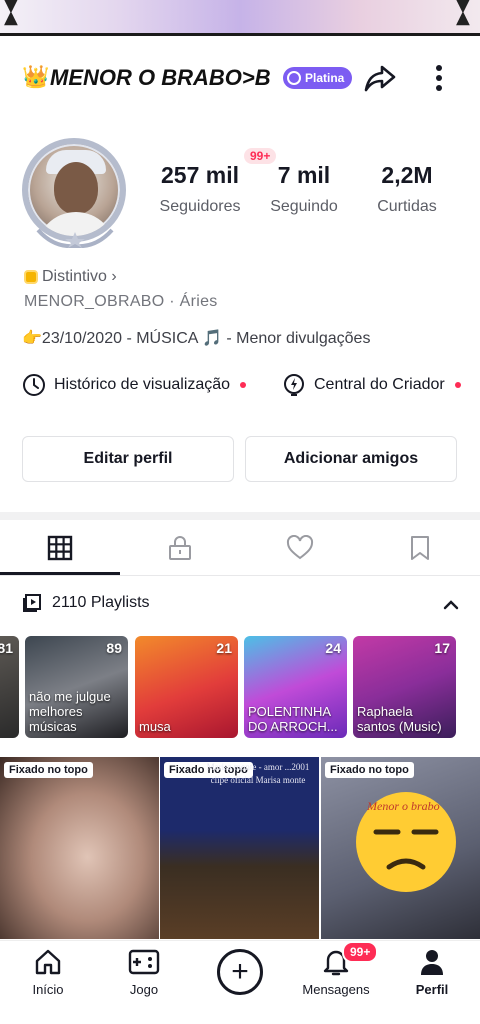 Image resolution: width=480 pixels, height=1024 pixels. What do you see at coordinates (407, 206) in the screenshot?
I see `likes-label: Curtidas` at bounding box center [407, 206].